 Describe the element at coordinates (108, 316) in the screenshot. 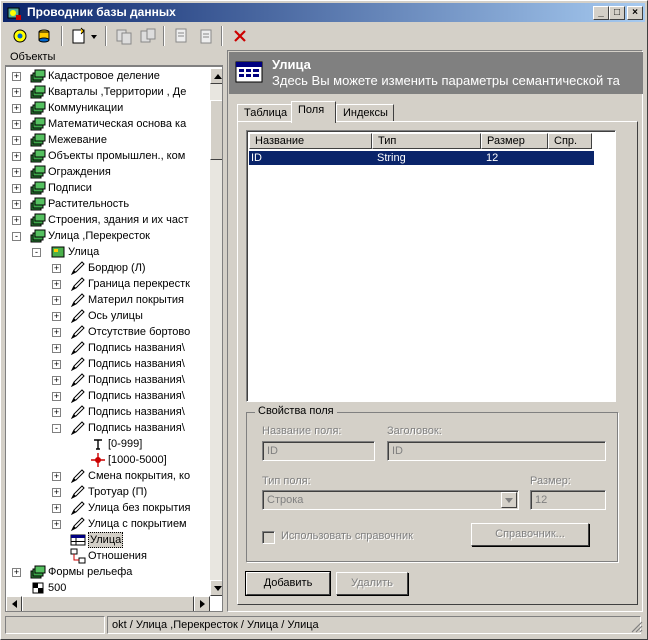

I see `tree-item: + Ось улицы` at that location.